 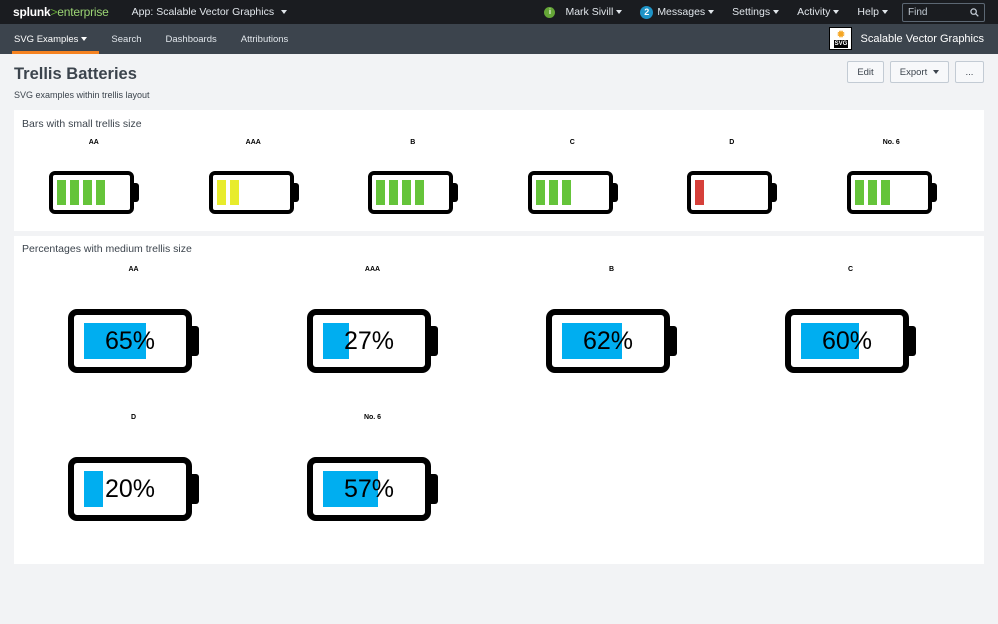 What do you see at coordinates (841, 34) in the screenshot?
I see `star-icon: ✹` at bounding box center [841, 34].